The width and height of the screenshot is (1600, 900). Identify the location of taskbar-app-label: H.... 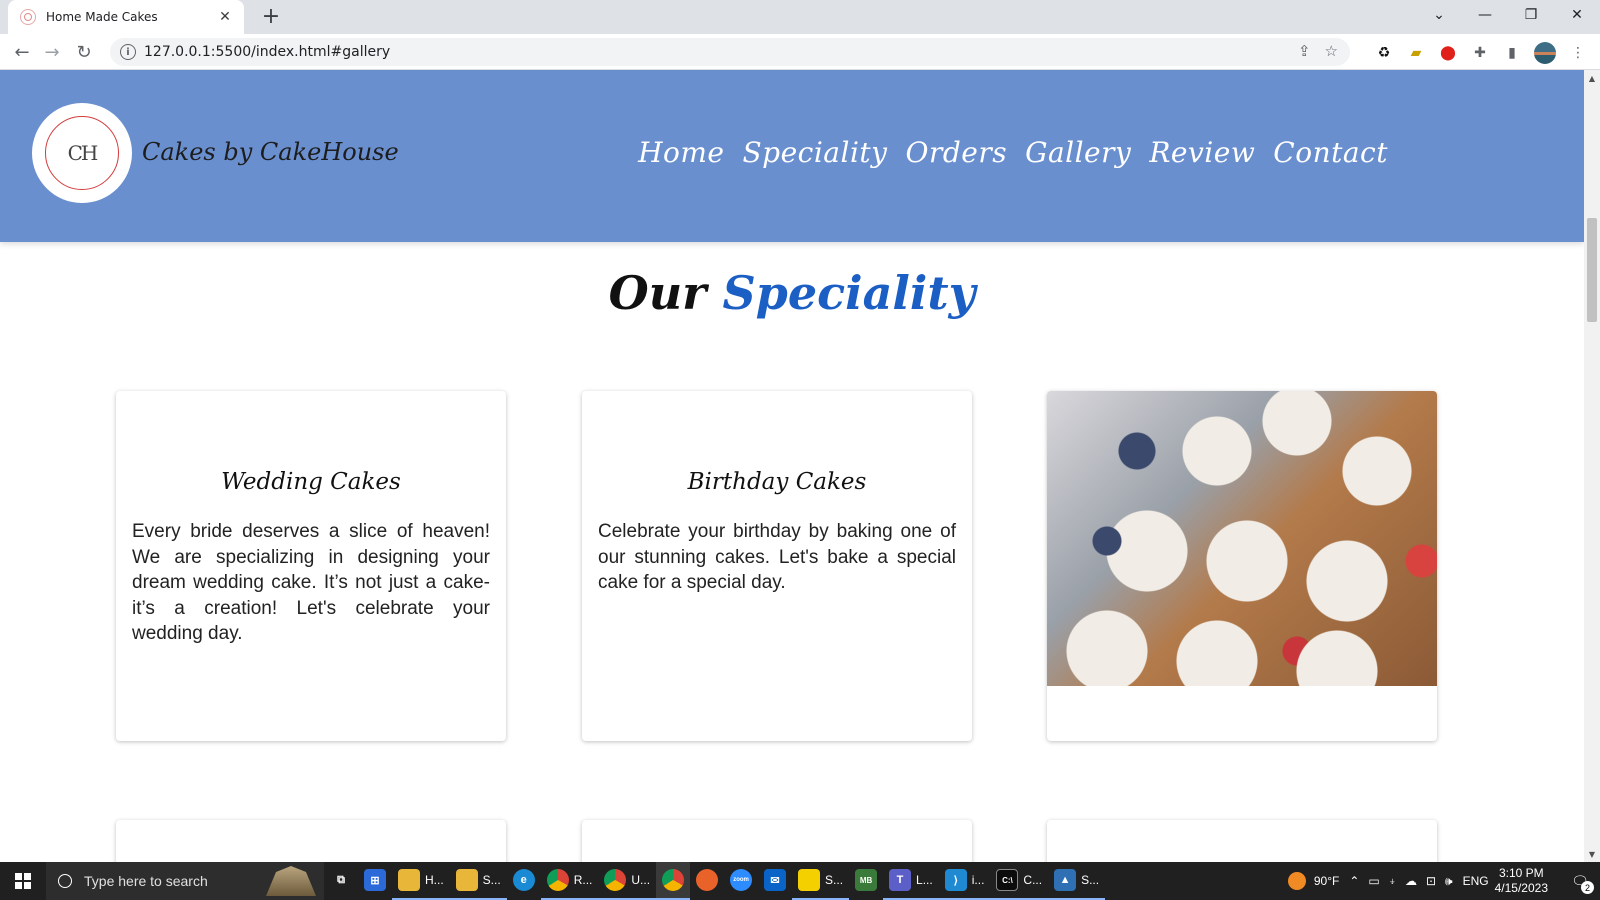
(434, 880).